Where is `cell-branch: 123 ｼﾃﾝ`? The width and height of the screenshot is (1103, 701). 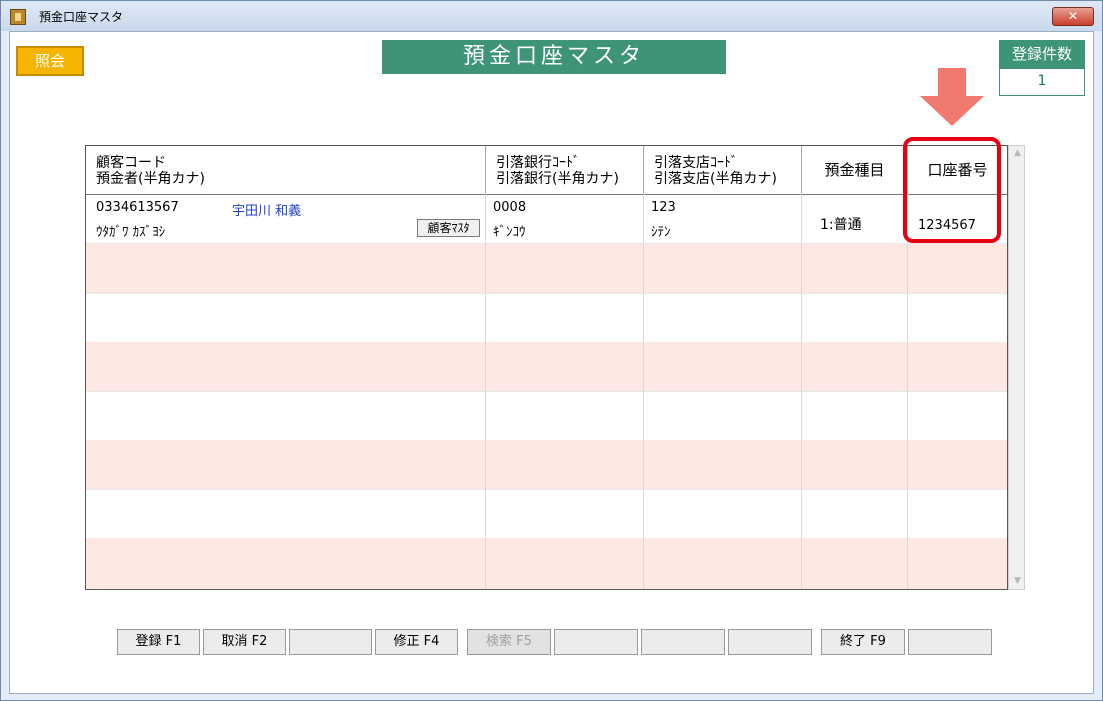
cell-branch: 123 ｼﾃﾝ is located at coordinates (723, 218).